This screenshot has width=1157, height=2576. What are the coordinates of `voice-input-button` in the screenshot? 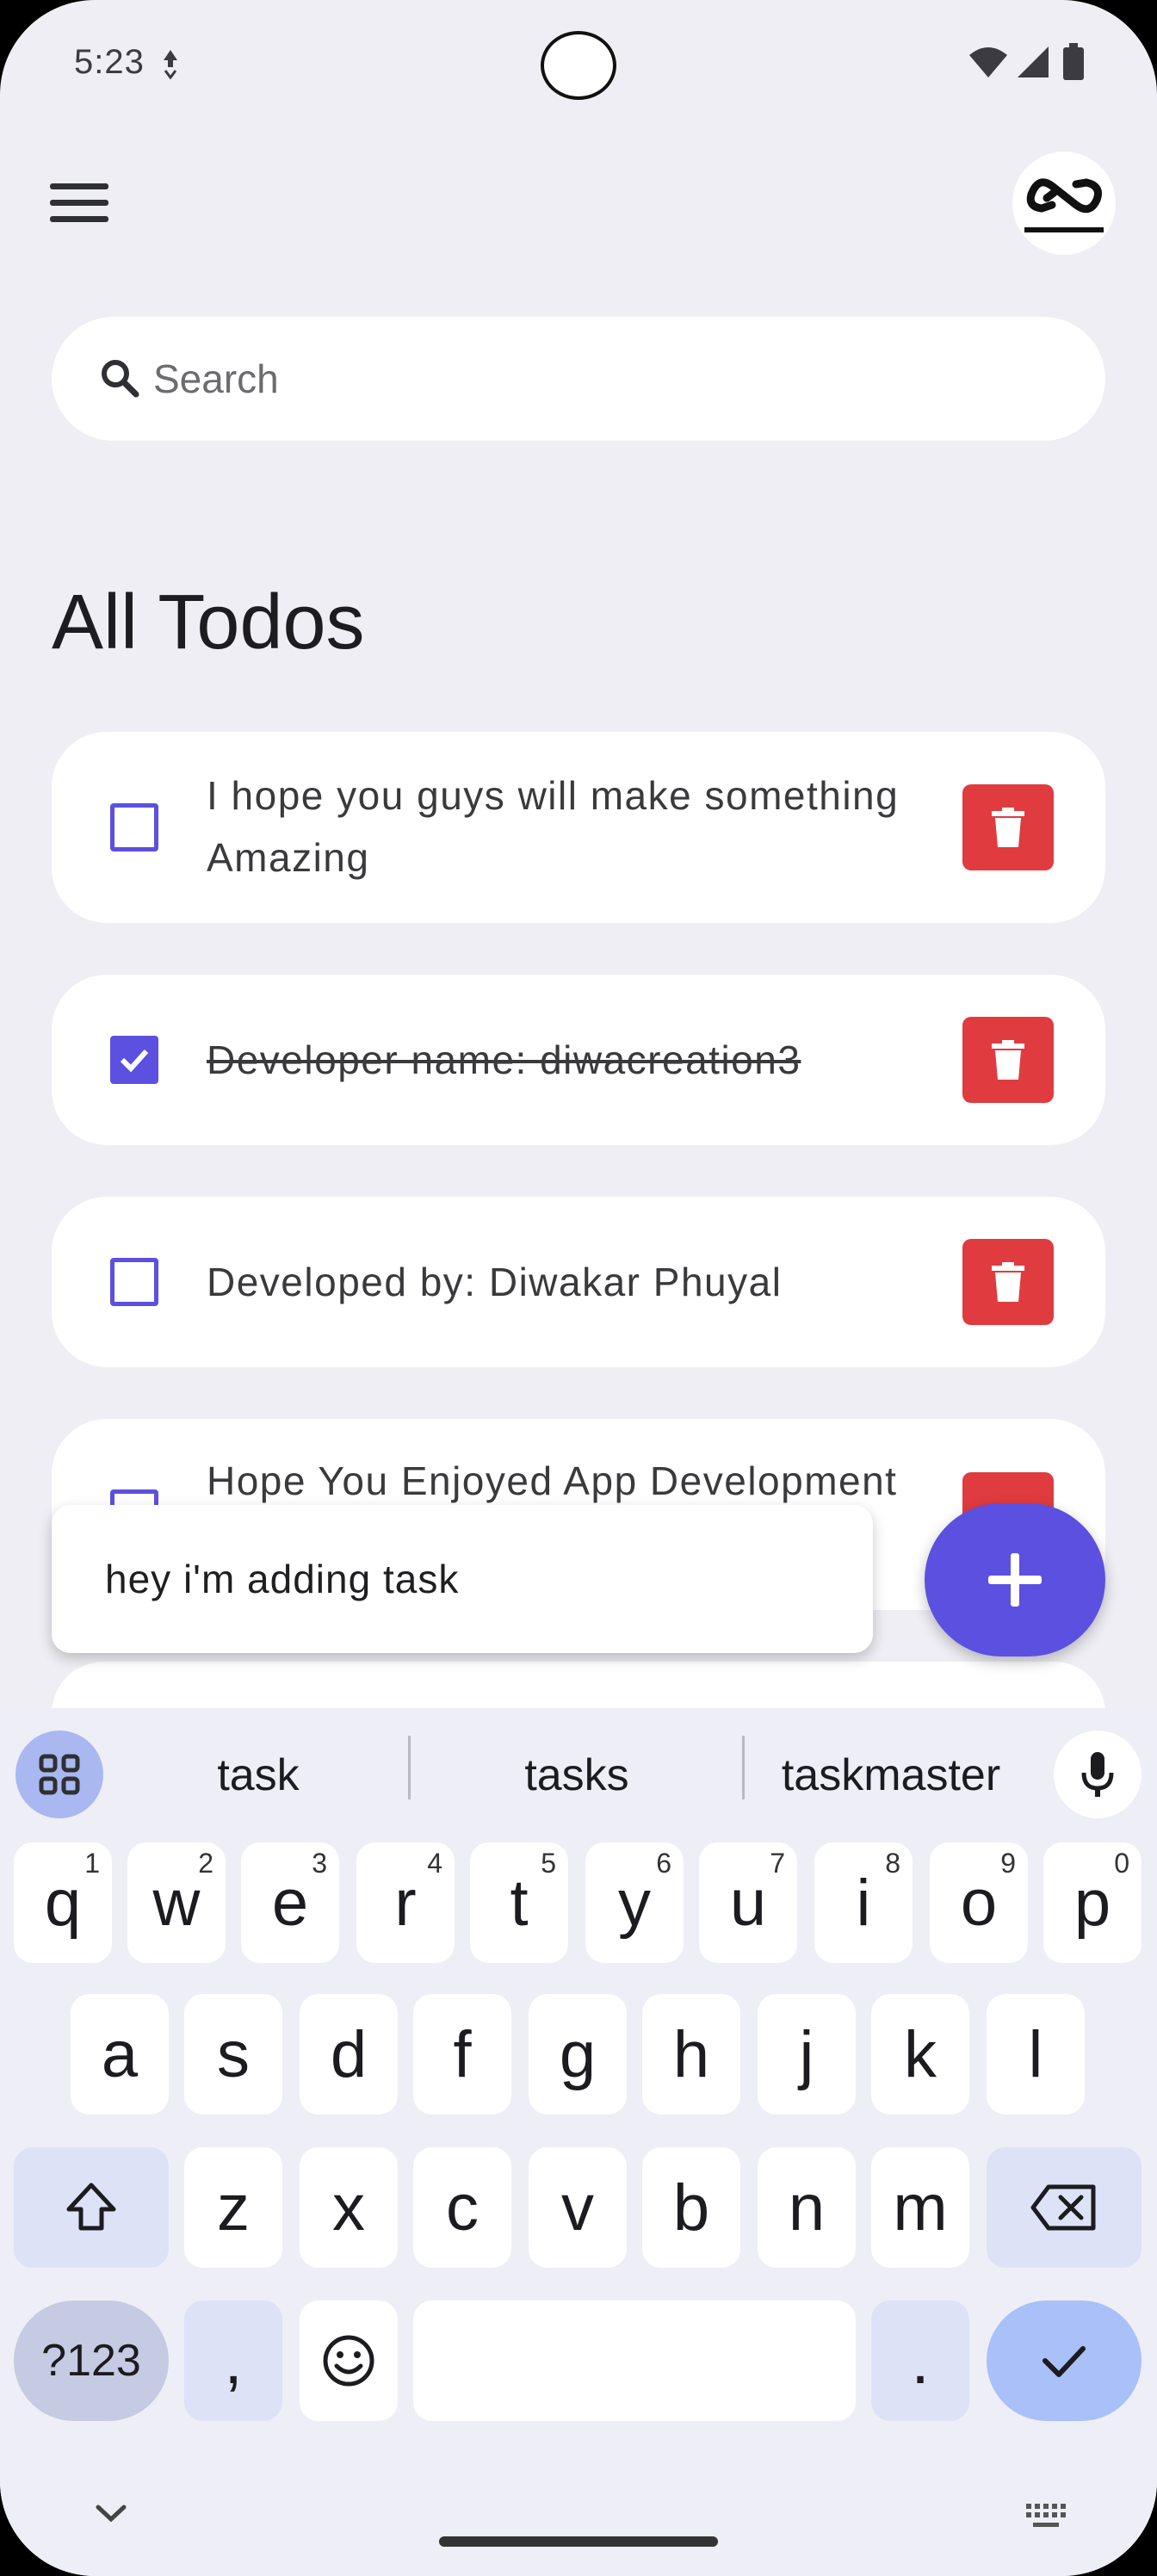 It's located at (1098, 1775).